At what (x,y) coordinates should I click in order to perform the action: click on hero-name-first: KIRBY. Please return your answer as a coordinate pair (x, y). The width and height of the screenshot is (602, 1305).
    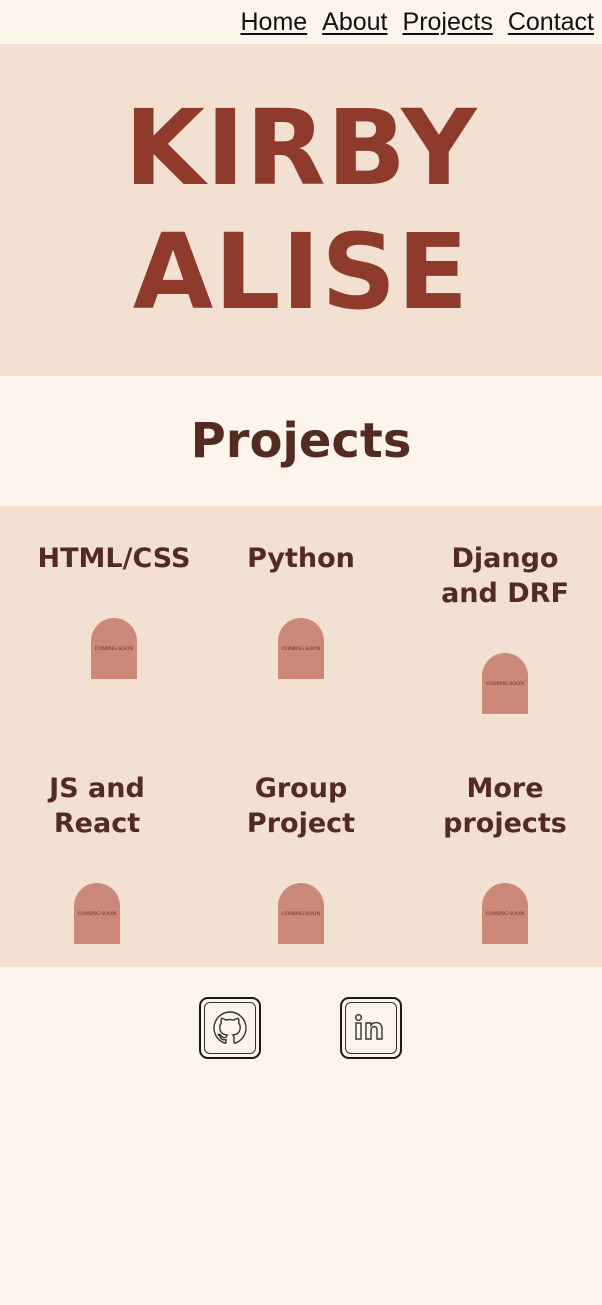
    Looking at the image, I should click on (301, 148).